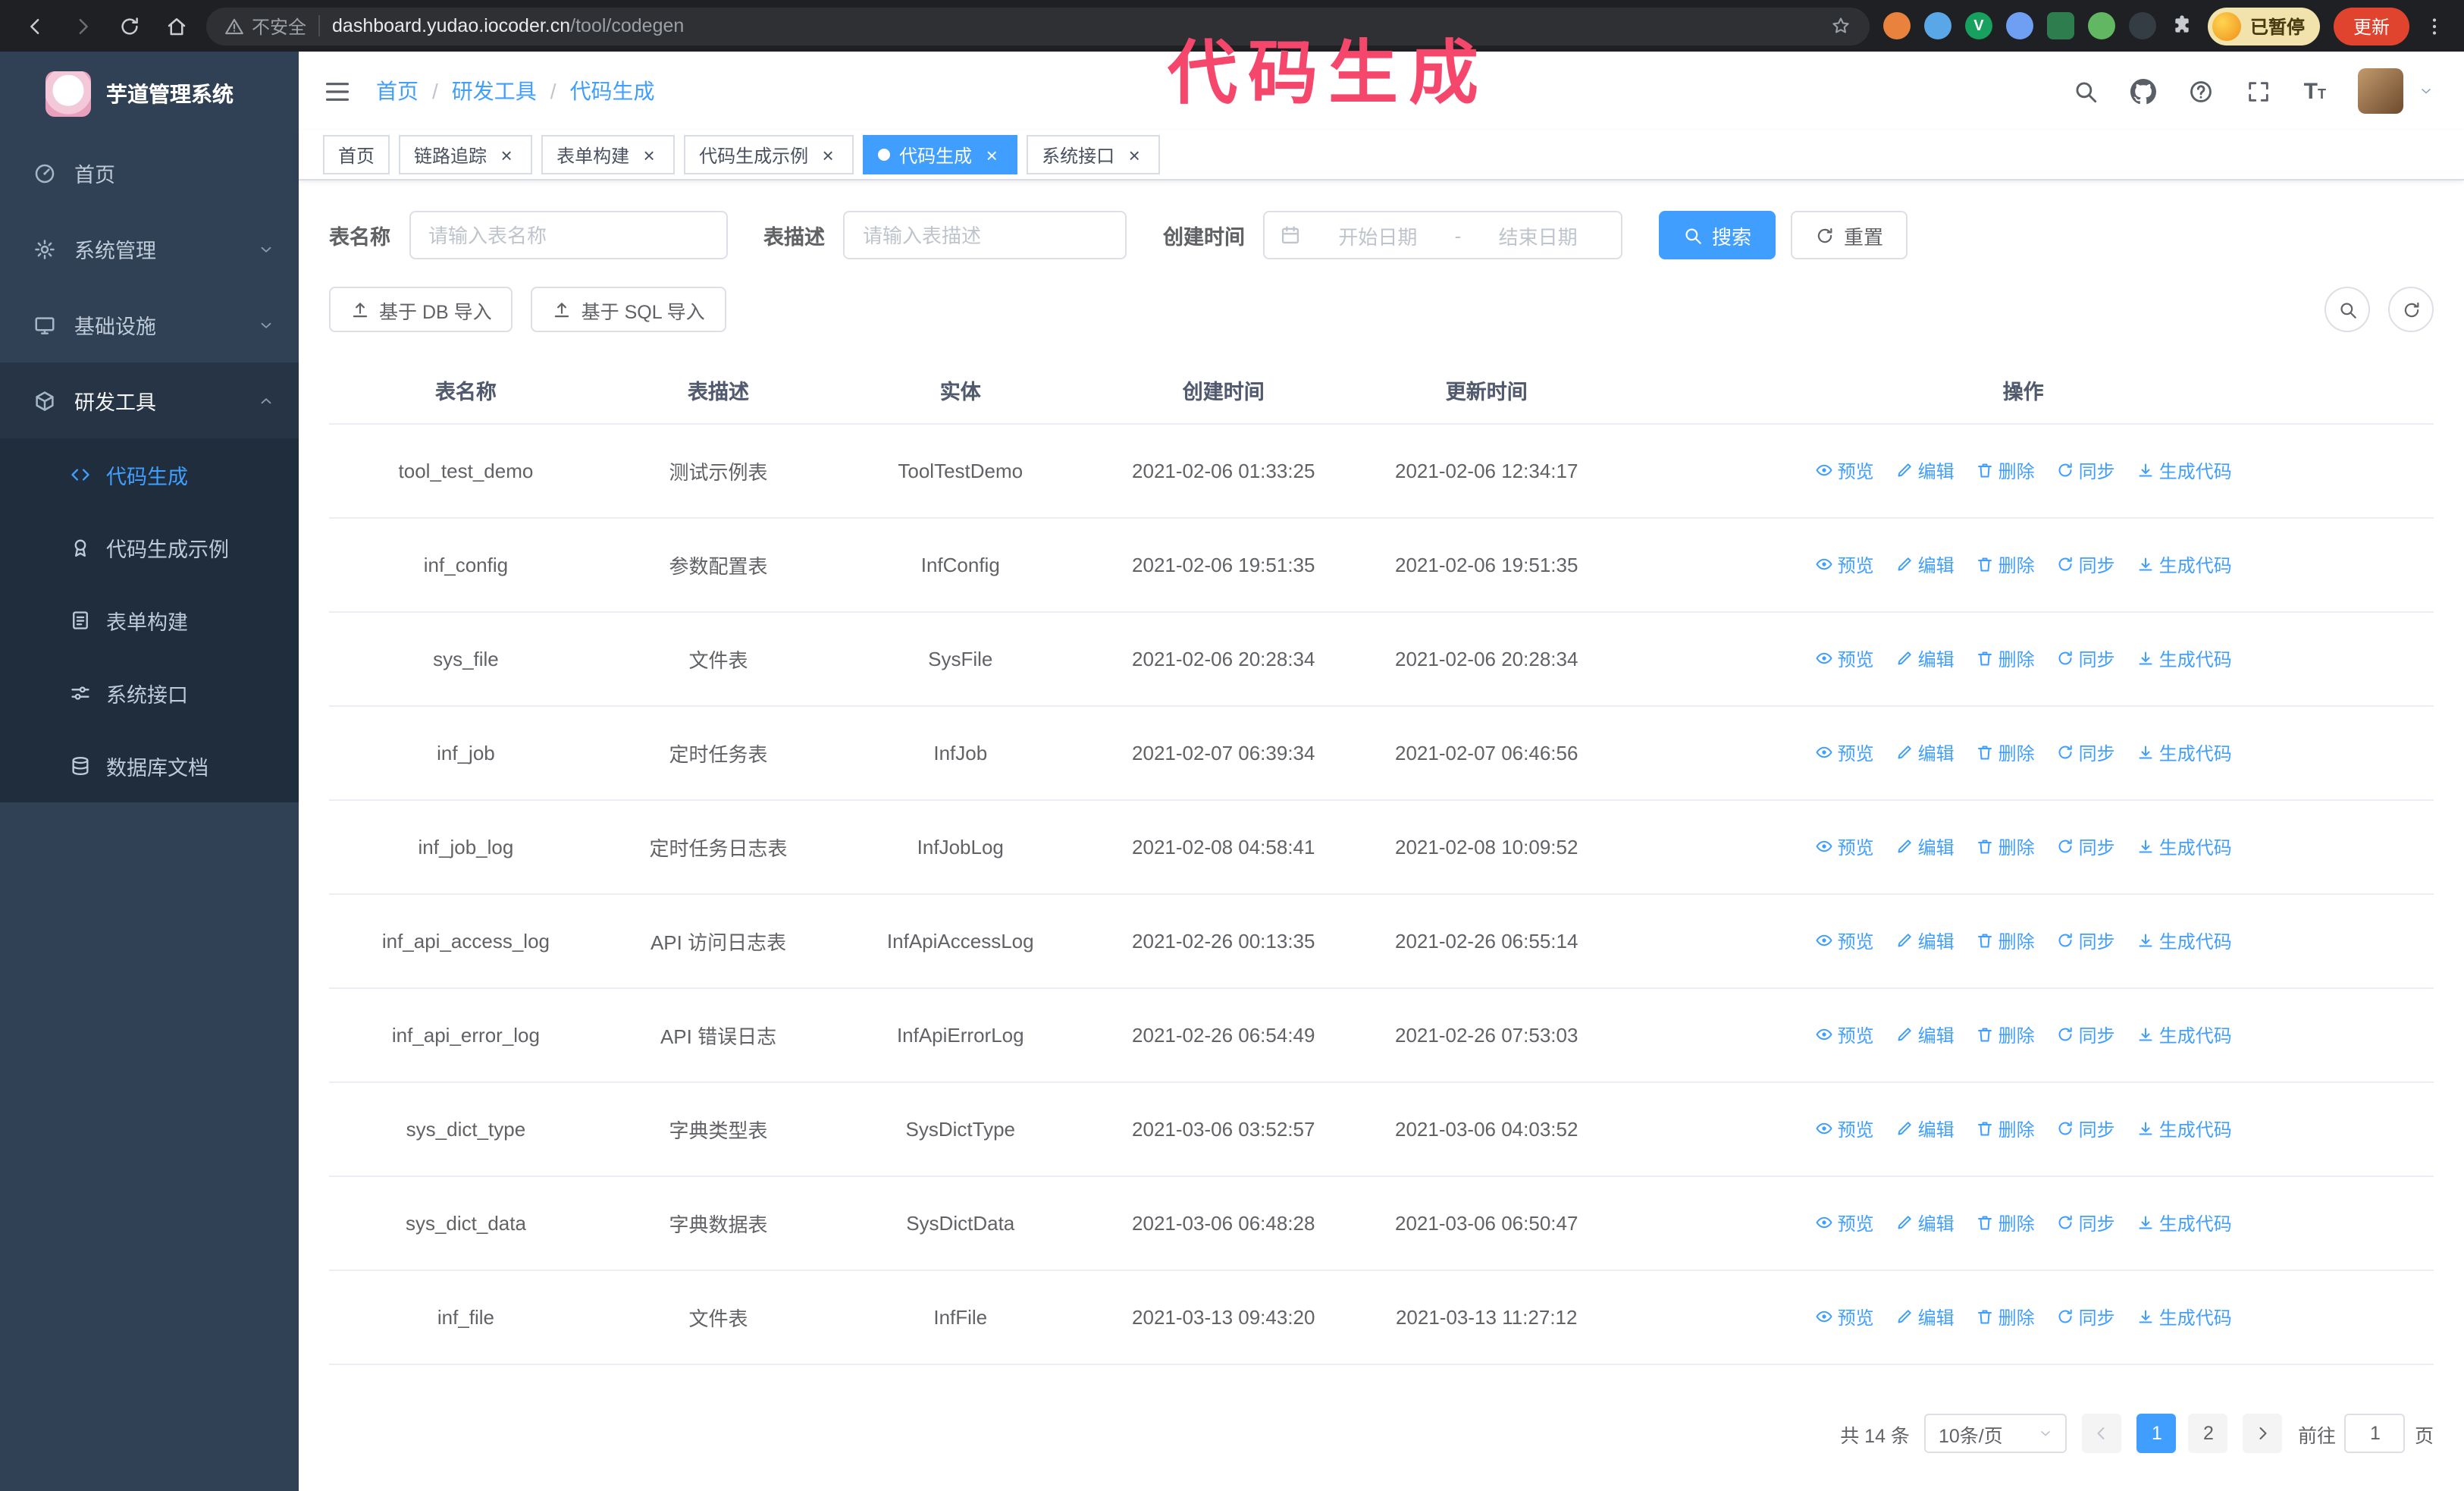  What do you see at coordinates (2143, 91) in the screenshot?
I see `github-icon` at bounding box center [2143, 91].